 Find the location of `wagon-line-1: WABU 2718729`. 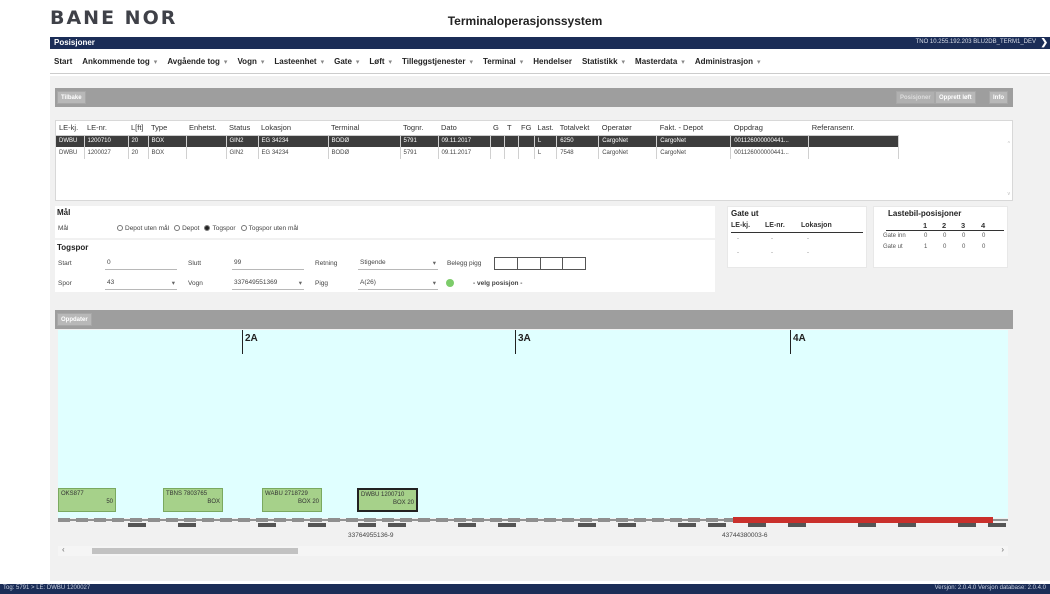

wagon-line-1: WABU 2718729 is located at coordinates (286, 494).